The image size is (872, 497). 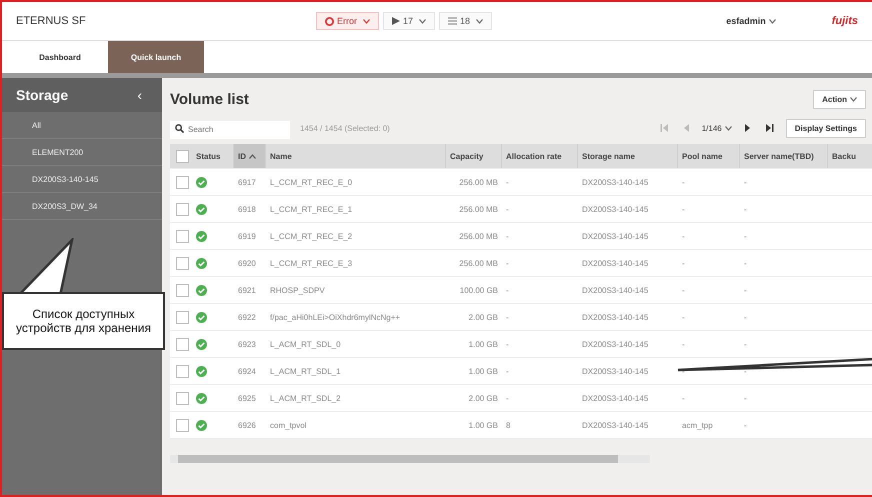 I want to click on column-header: Capacity, so click(x=474, y=156).